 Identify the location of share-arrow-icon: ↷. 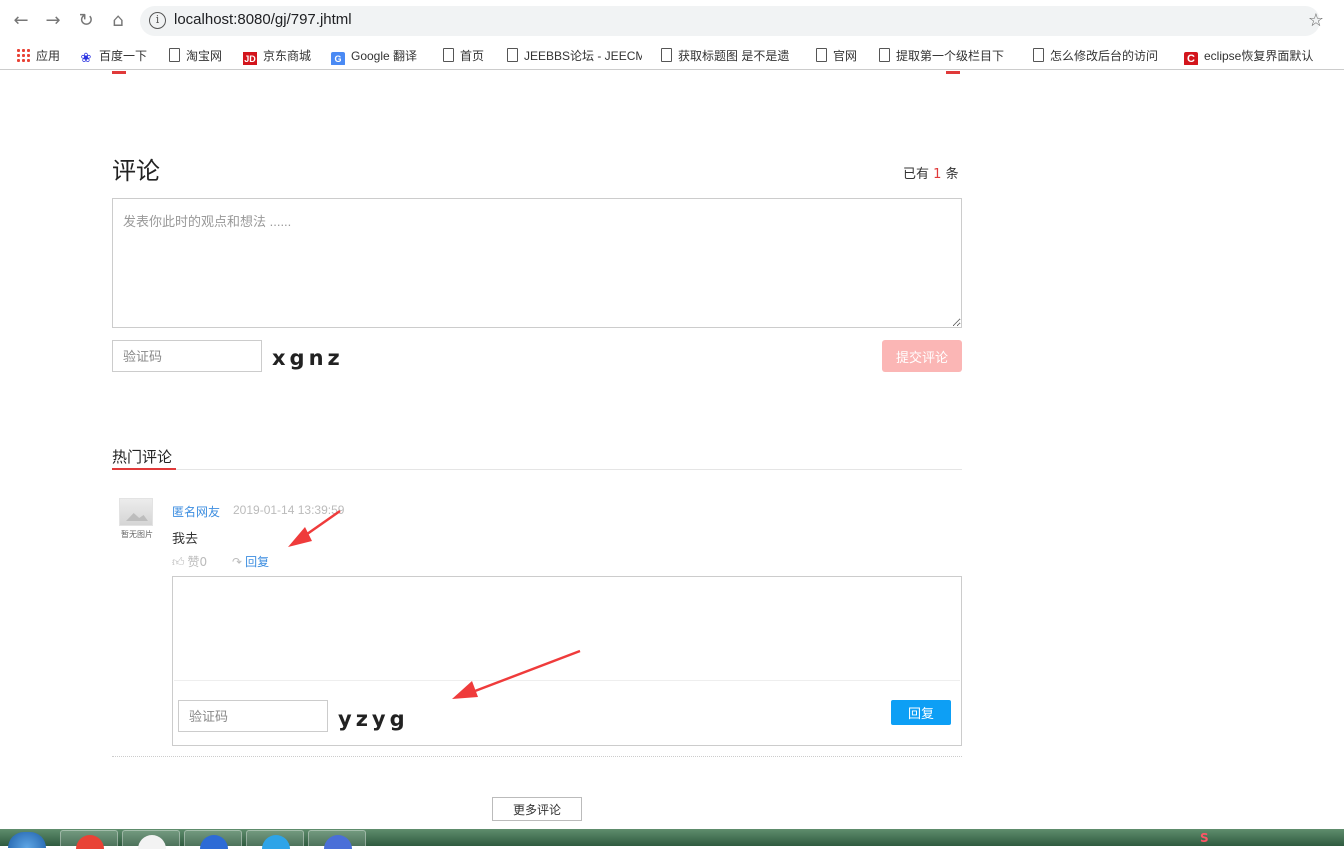
(237, 562).